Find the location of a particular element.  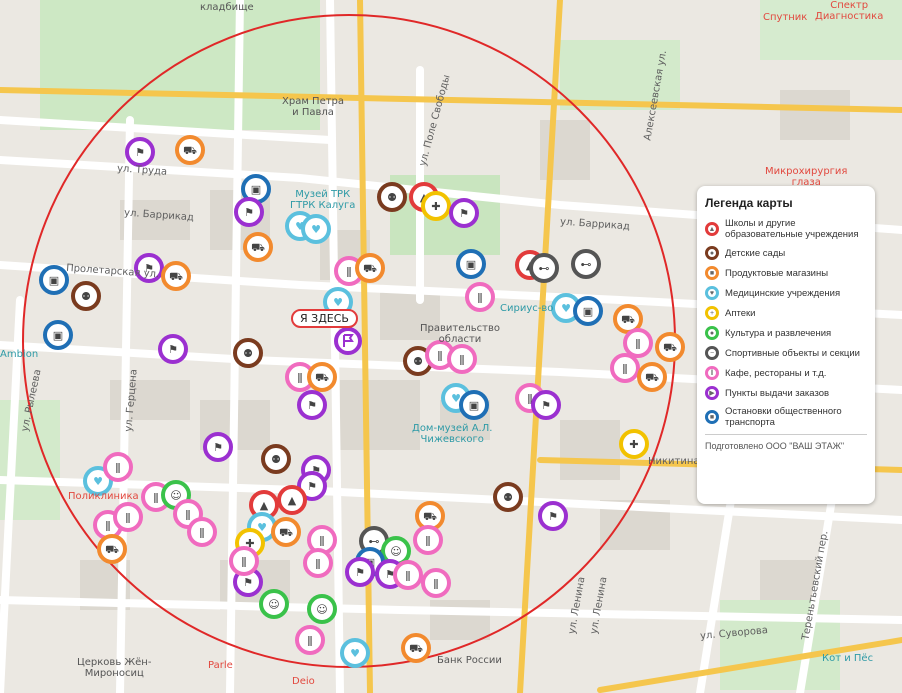

cross-icon: + is located at coordinates (712, 313).